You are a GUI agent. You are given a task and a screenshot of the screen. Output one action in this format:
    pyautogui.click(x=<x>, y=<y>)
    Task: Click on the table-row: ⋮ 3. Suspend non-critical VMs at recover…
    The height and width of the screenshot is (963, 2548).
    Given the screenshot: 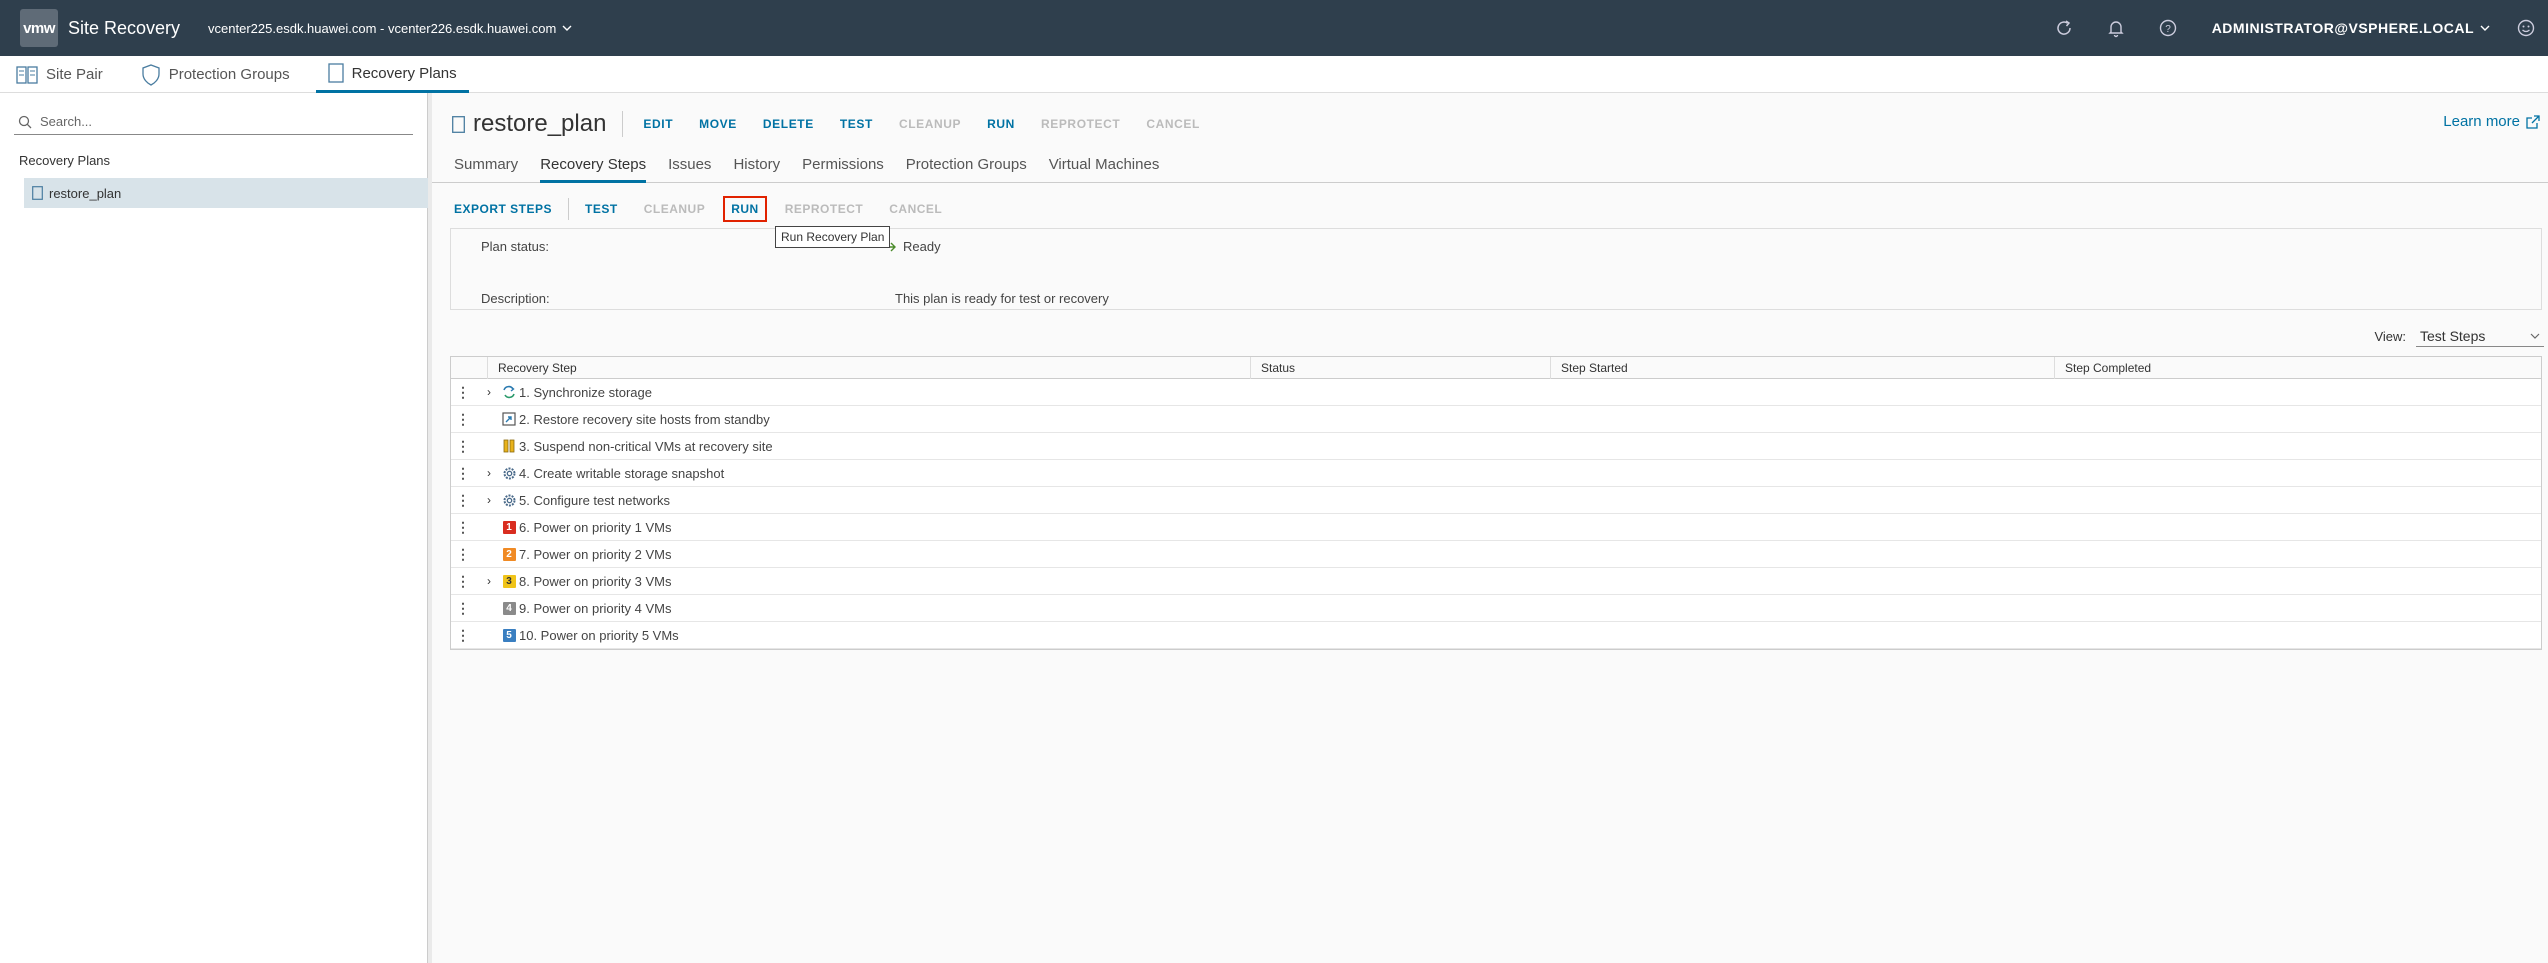 What is the action you would take?
    pyautogui.click(x=1496, y=446)
    